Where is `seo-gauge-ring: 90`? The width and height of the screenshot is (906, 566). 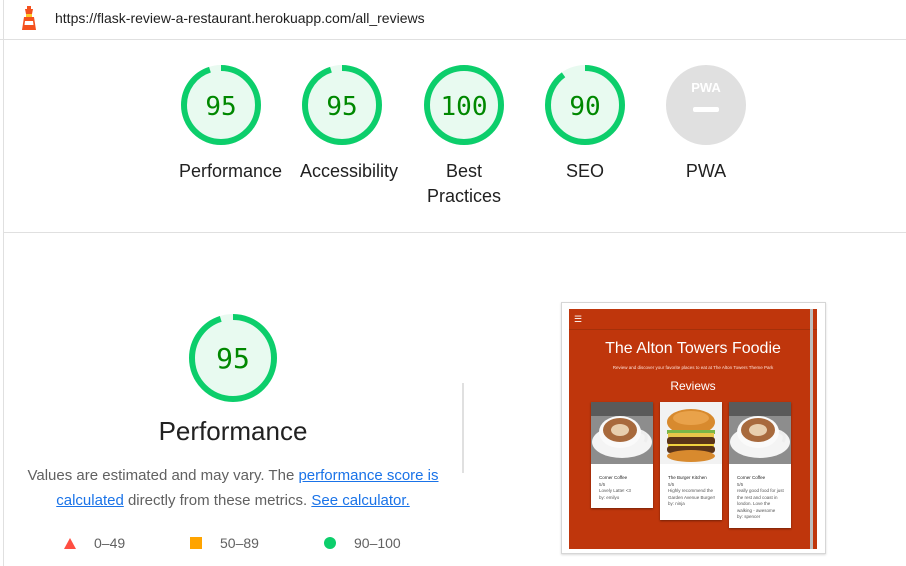
seo-gauge-ring: 90 is located at coordinates (585, 105).